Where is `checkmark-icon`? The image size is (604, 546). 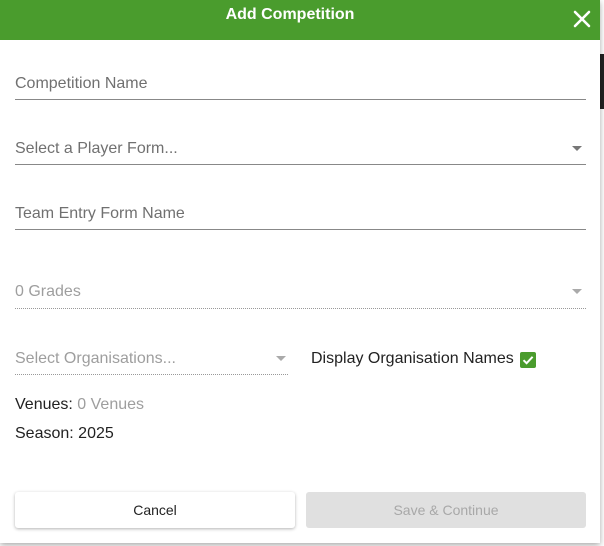 checkmark-icon is located at coordinates (528, 360).